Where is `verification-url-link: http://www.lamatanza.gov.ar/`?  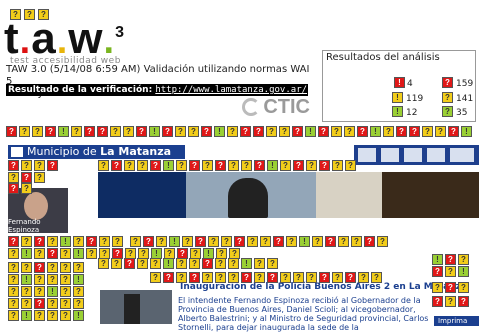
verification-url-link: http://www.lamatanza.gov.ar/ is located at coordinates (231, 90).